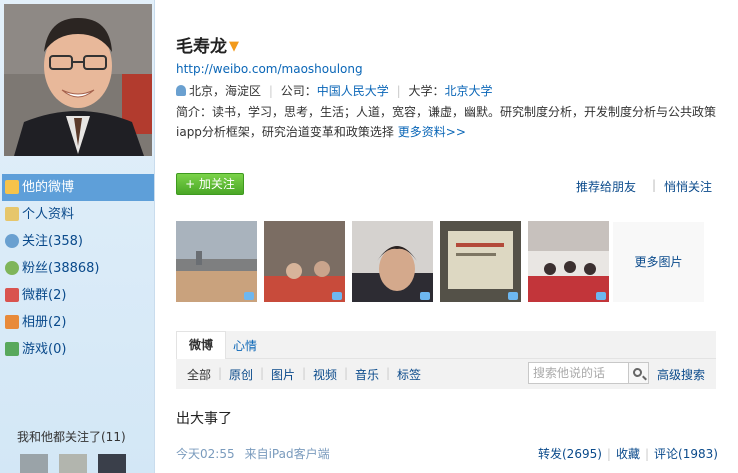 This screenshot has width=738, height=473. Describe the element at coordinates (44, 295) in the screenshot. I see `sidebar-item-label: 微群(2)` at that location.